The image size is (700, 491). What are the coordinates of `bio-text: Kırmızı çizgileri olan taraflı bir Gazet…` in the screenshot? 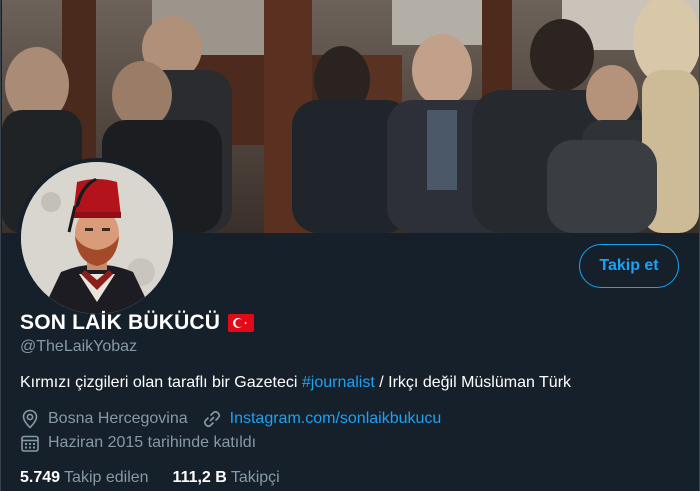 It's located at (161, 382).